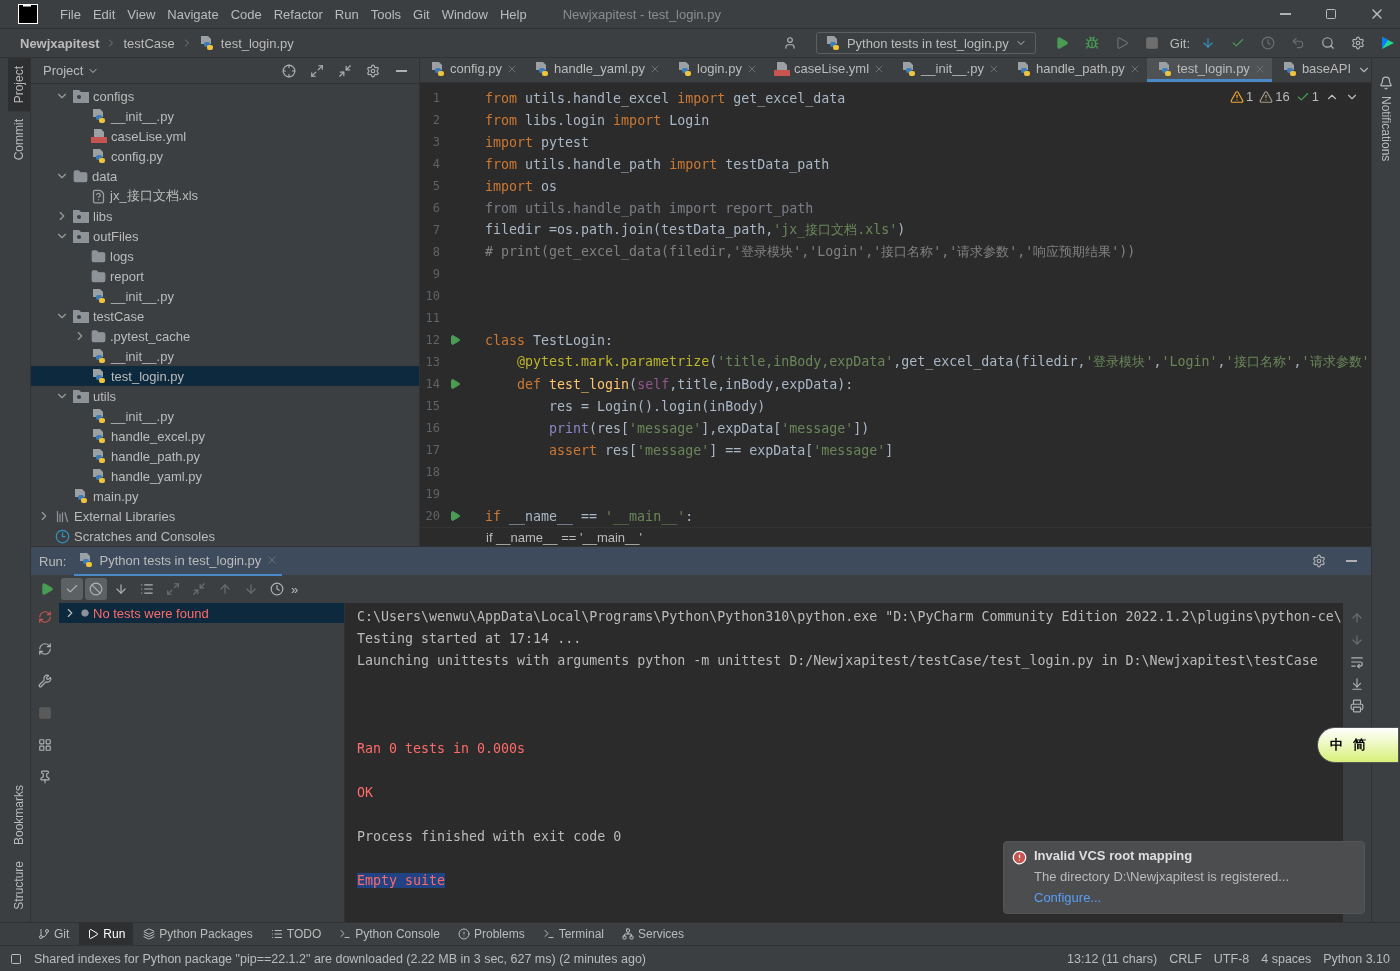  Describe the element at coordinates (925, 43) in the screenshot. I see `run-configuration-dropdown: Python tests in test_login.py` at that location.